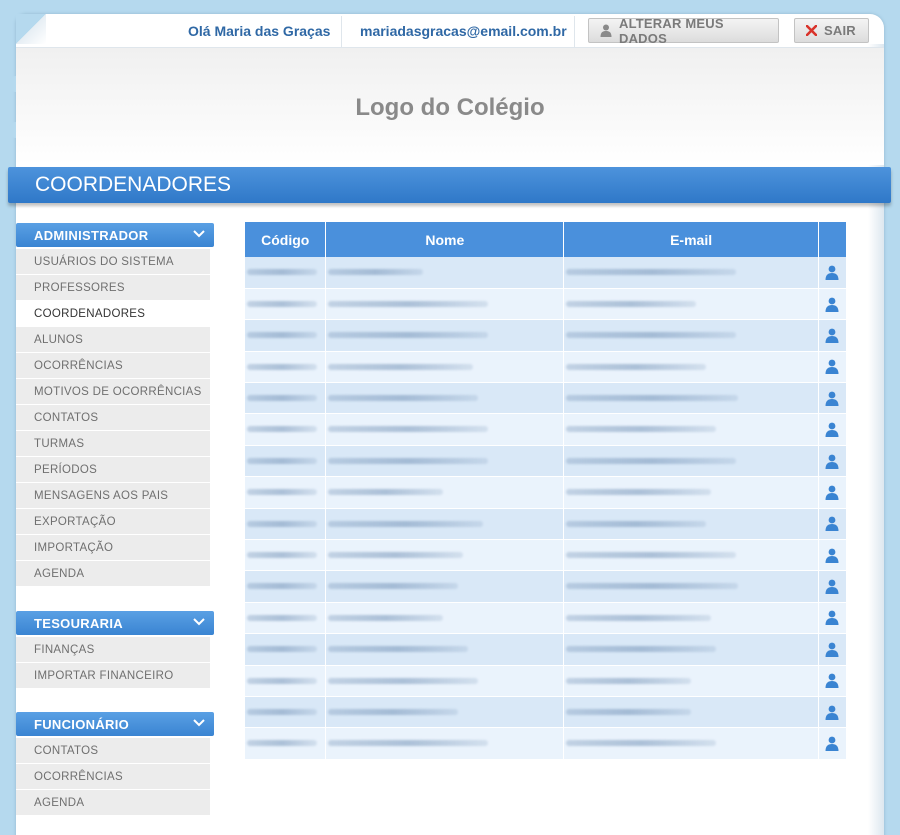  What do you see at coordinates (113, 676) in the screenshot?
I see `sidebar-item-importar-financeiro: IMPORTAR FINANCEIRO` at bounding box center [113, 676].